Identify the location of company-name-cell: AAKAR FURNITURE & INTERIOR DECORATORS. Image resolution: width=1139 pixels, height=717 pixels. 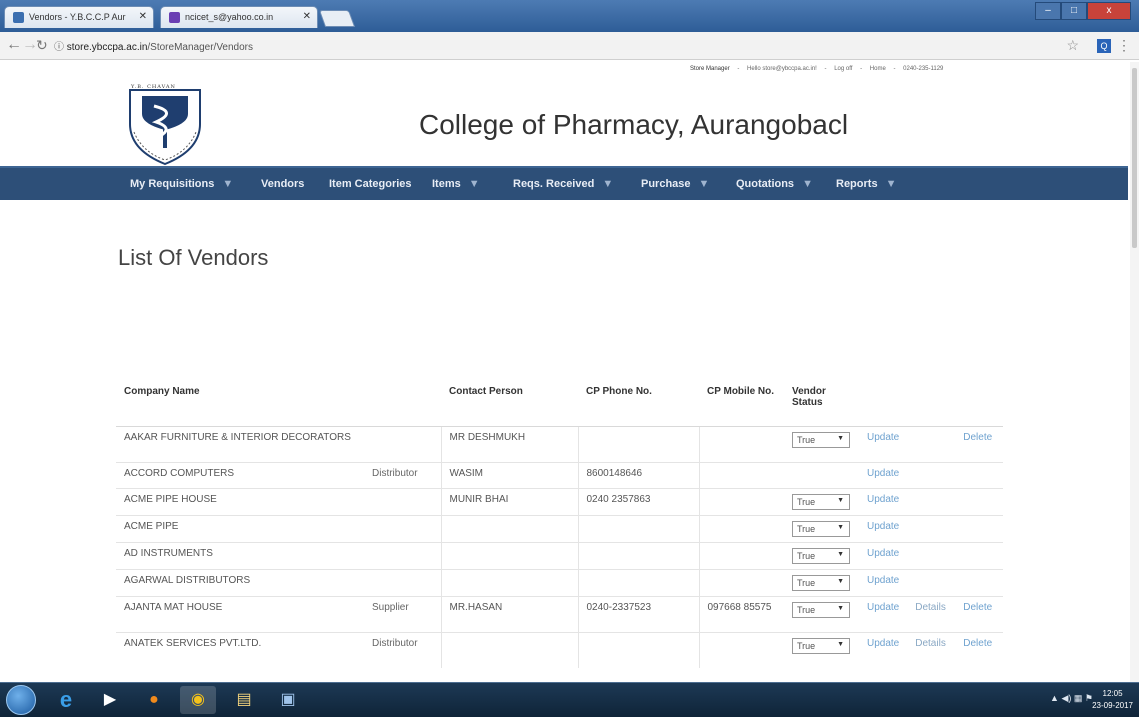
(240, 443).